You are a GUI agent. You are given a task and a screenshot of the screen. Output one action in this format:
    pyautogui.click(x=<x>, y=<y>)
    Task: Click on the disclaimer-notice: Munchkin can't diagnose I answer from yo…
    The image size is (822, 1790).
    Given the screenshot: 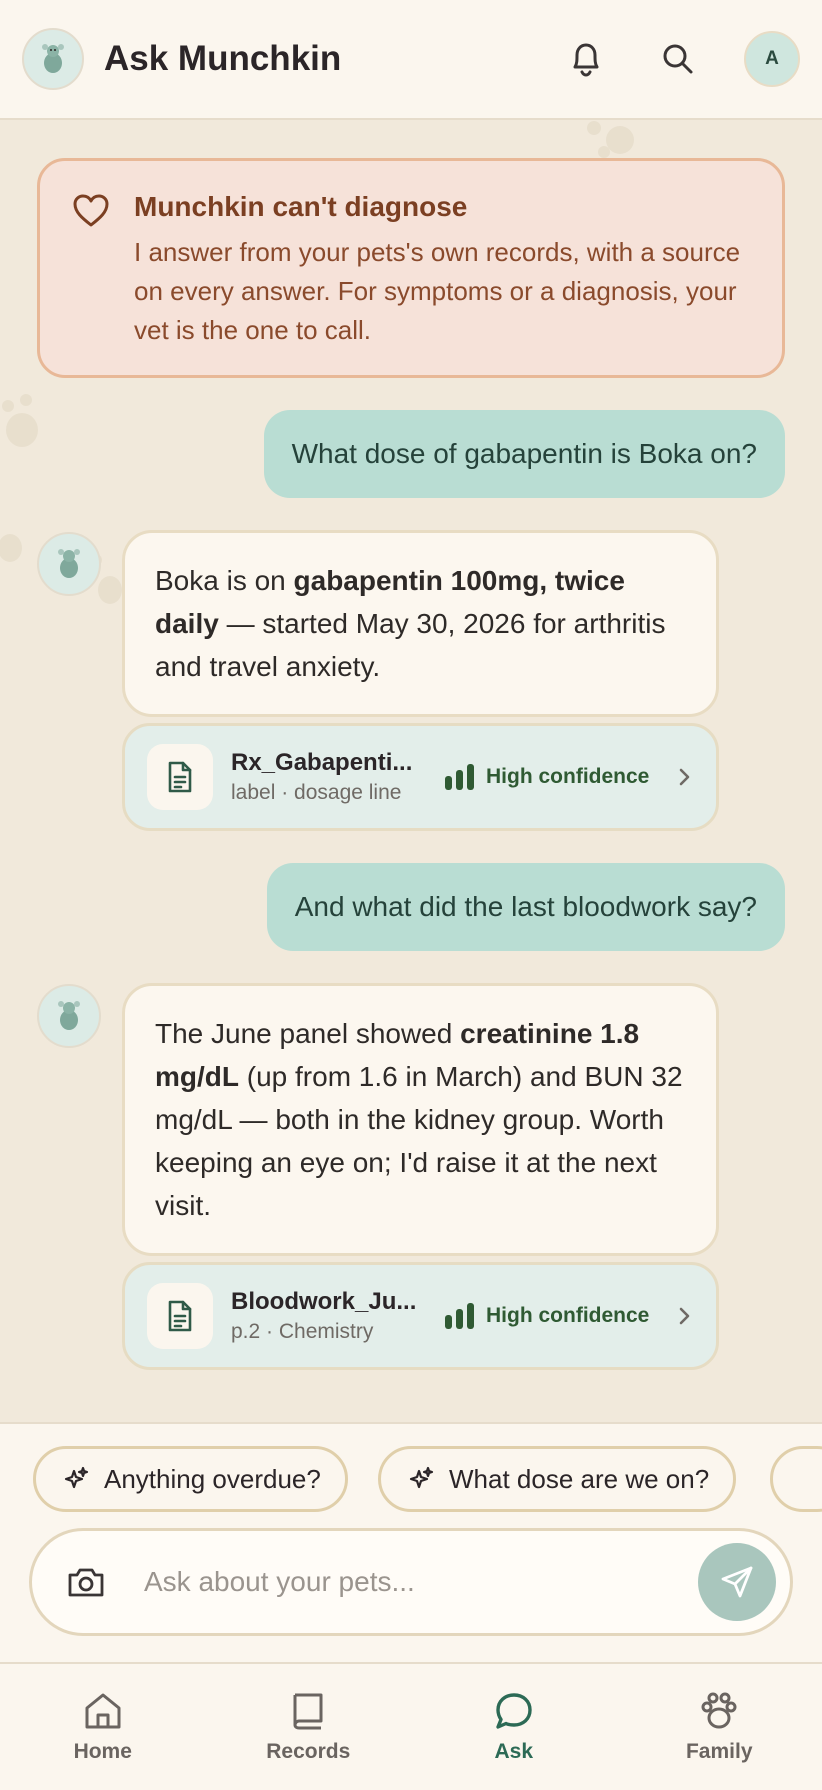 What is the action you would take?
    pyautogui.click(x=411, y=268)
    